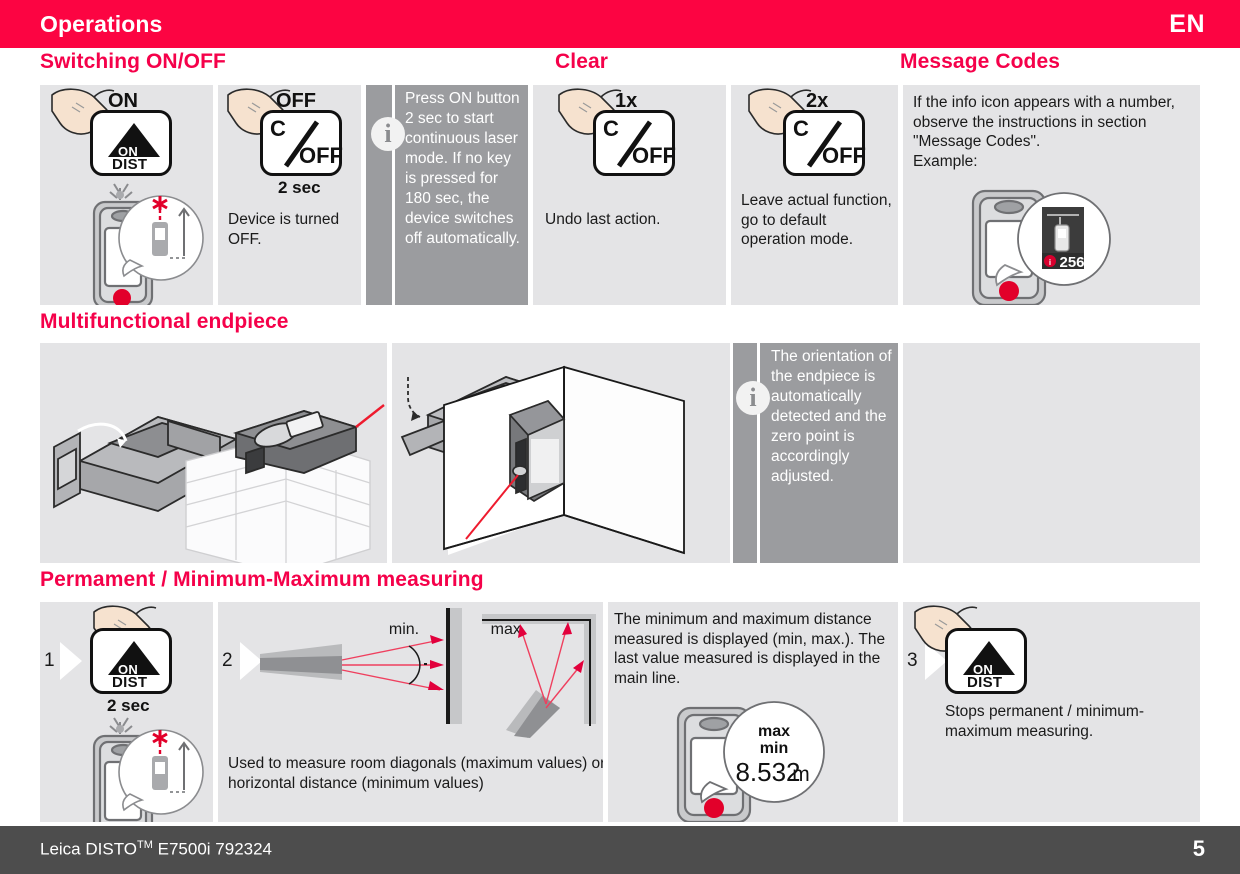 This screenshot has height=874, width=1240. I want to click on device-display-illustration: max min 8.532 m, so click(750, 761).